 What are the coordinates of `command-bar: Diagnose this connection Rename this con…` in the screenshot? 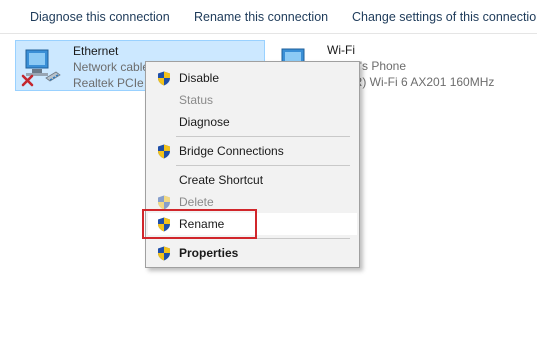 It's located at (268, 17).